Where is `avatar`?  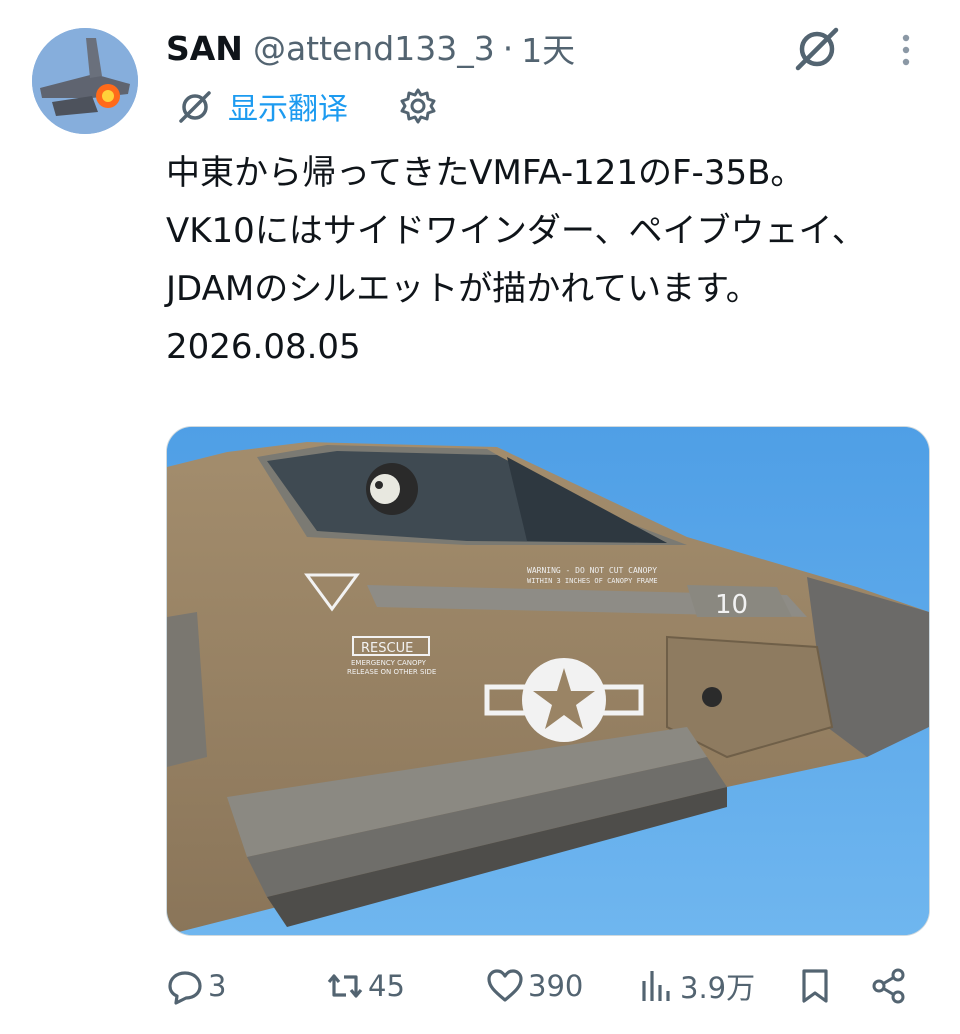
avatar is located at coordinates (85, 81).